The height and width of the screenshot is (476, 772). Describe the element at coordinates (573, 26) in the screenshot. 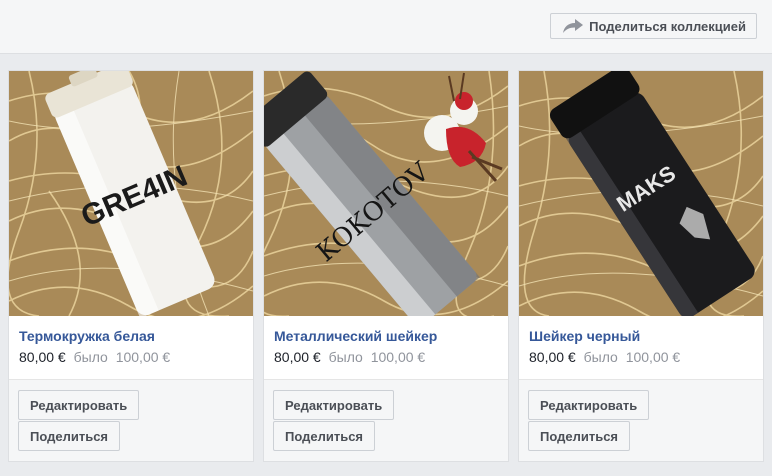

I see `share-arrow-icon` at that location.